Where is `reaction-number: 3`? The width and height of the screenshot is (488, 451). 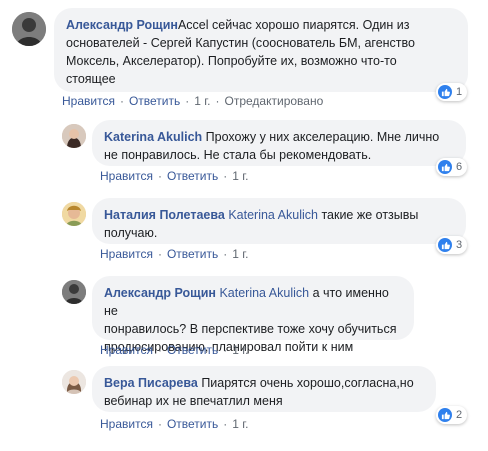
reaction-number: 3 is located at coordinates (459, 245).